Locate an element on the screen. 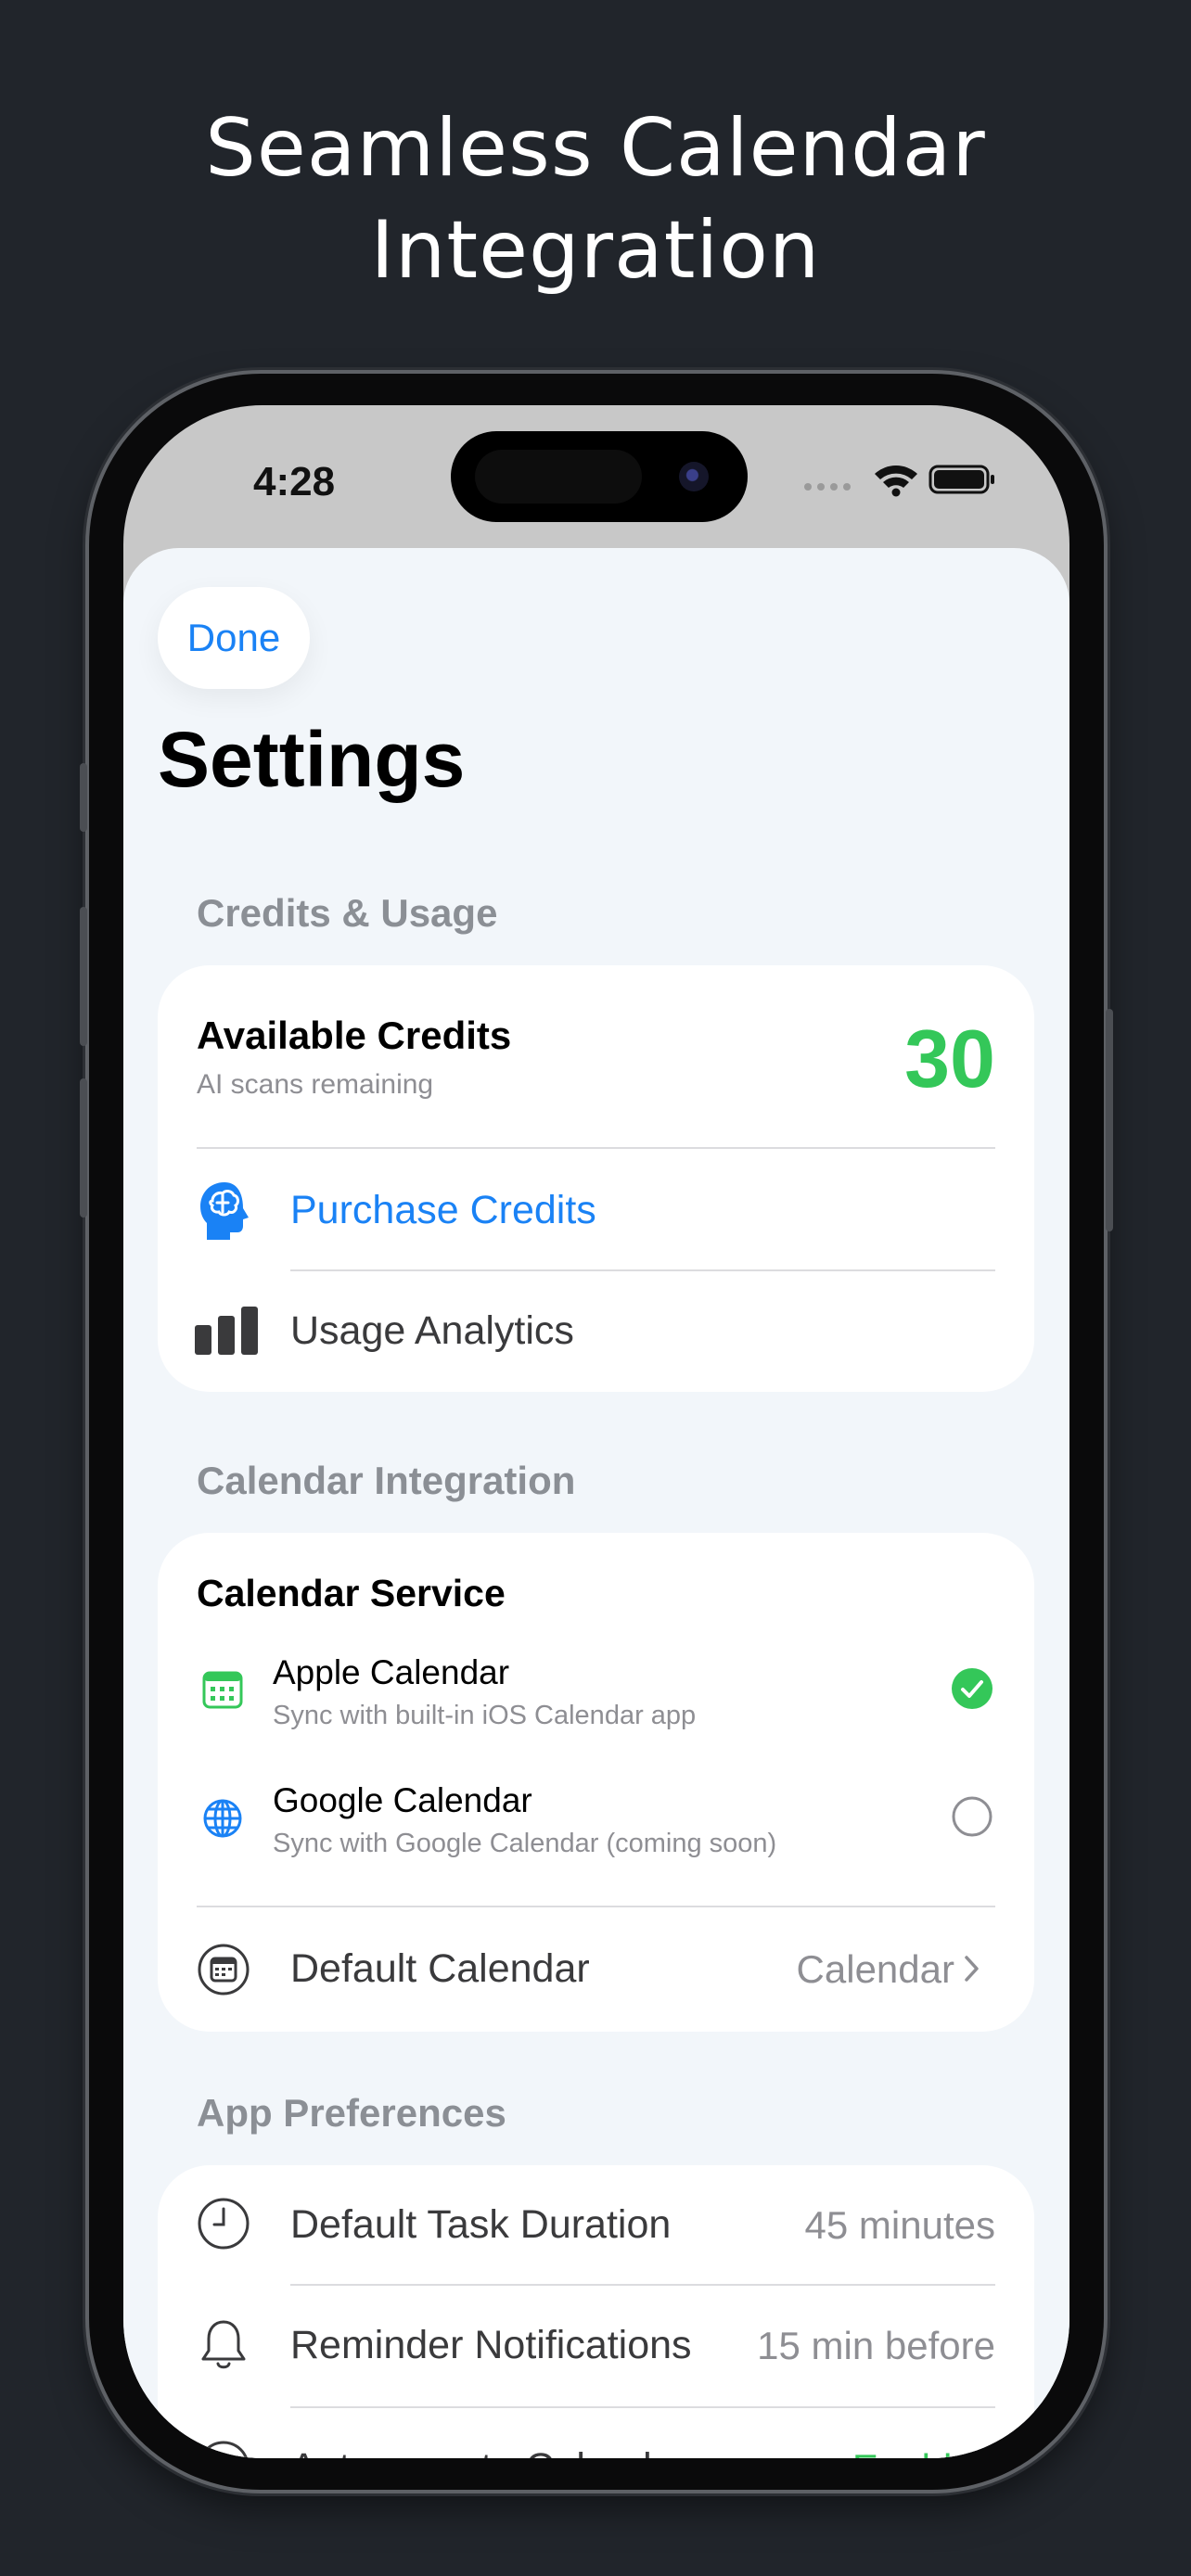 The width and height of the screenshot is (1191, 2576). default-calendar-label: Default Calendar is located at coordinates (440, 1968).